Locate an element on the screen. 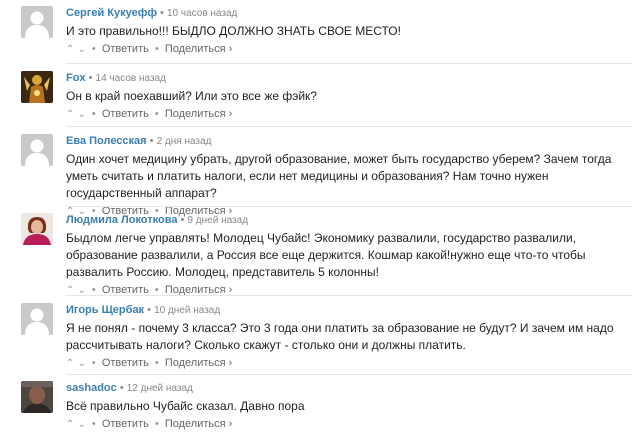 This screenshot has width=640, height=432. comment-time: 2 дня назад is located at coordinates (184, 141).